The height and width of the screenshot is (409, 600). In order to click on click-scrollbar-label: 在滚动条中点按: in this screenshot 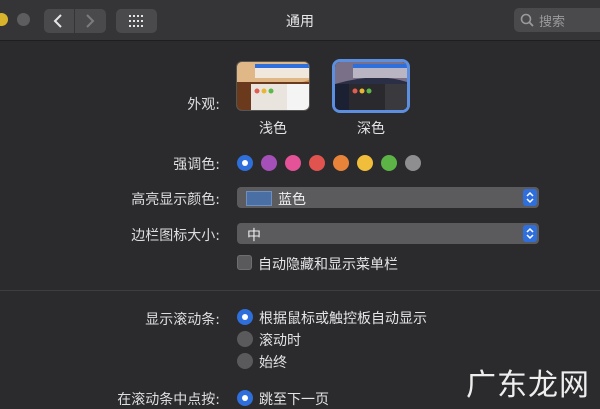, I will do `click(168, 400)`.